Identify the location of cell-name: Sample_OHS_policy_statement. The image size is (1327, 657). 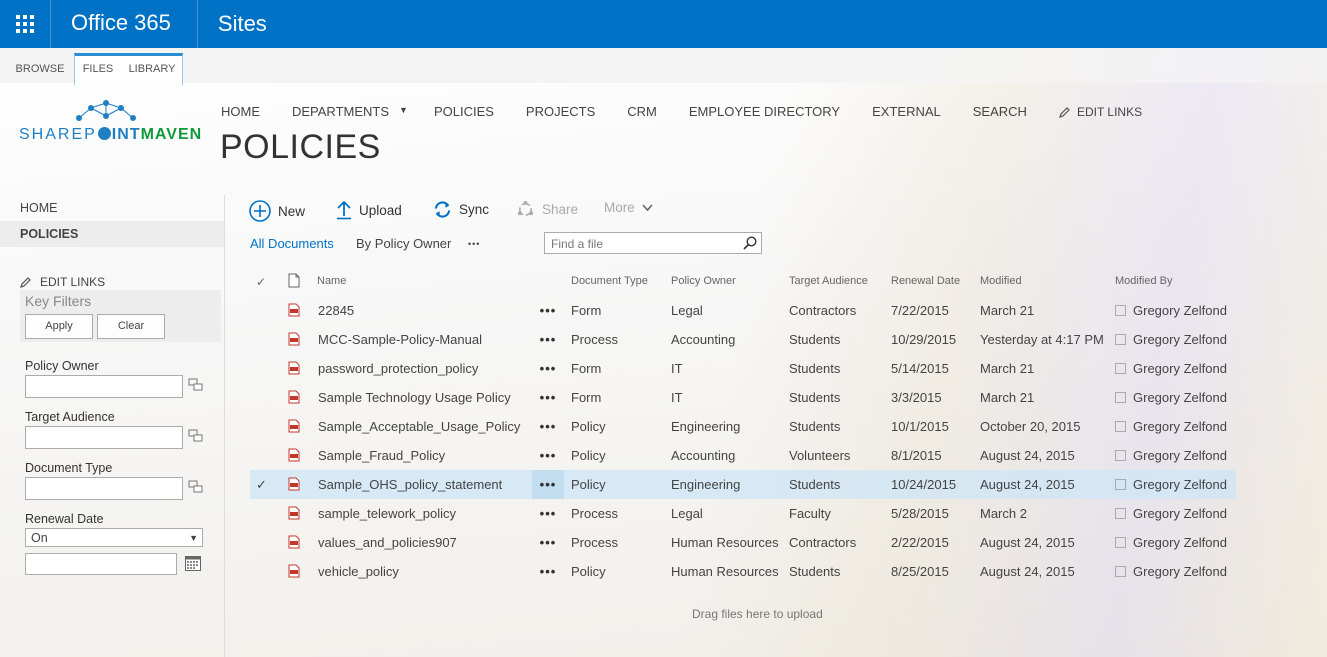
(410, 484).